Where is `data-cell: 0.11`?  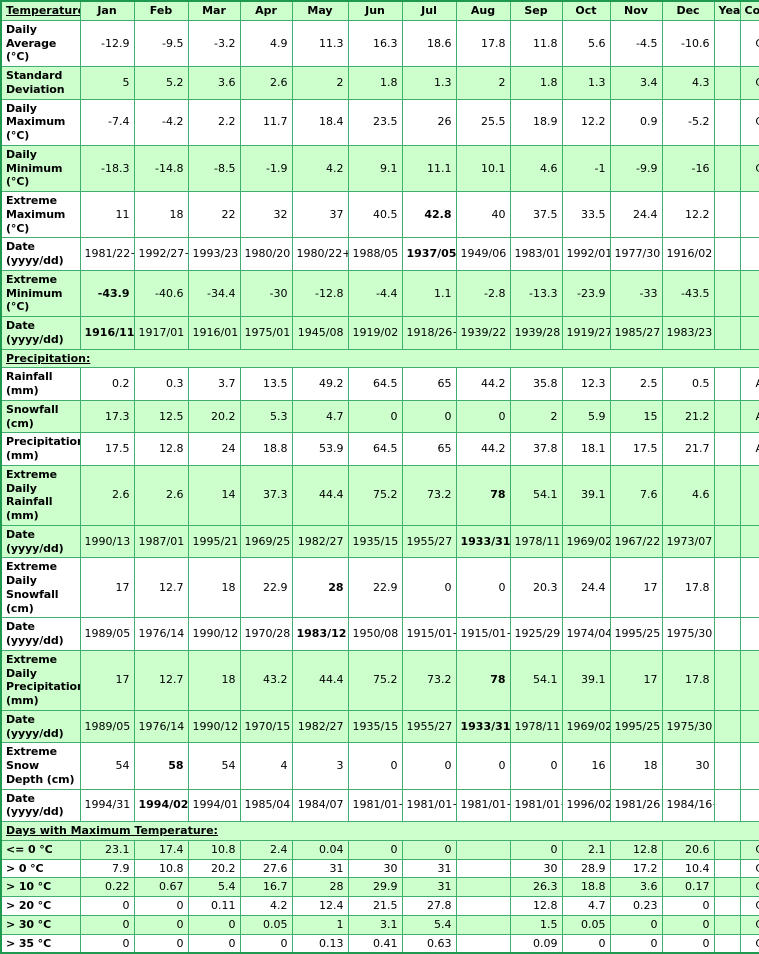 data-cell: 0.11 is located at coordinates (214, 906).